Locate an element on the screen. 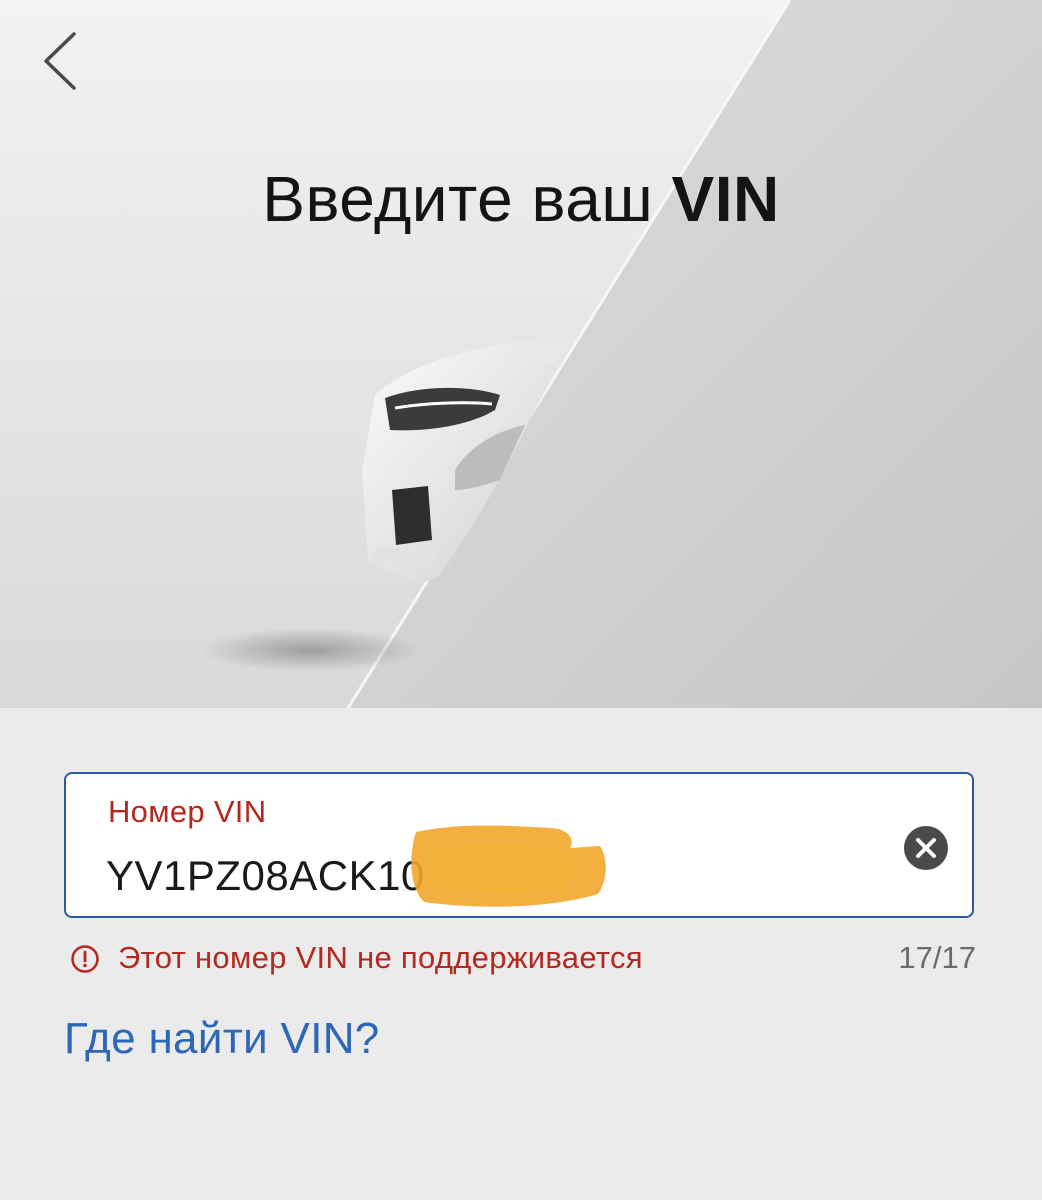 The width and height of the screenshot is (1042, 1200). car-shadow is located at coordinates (310, 650).